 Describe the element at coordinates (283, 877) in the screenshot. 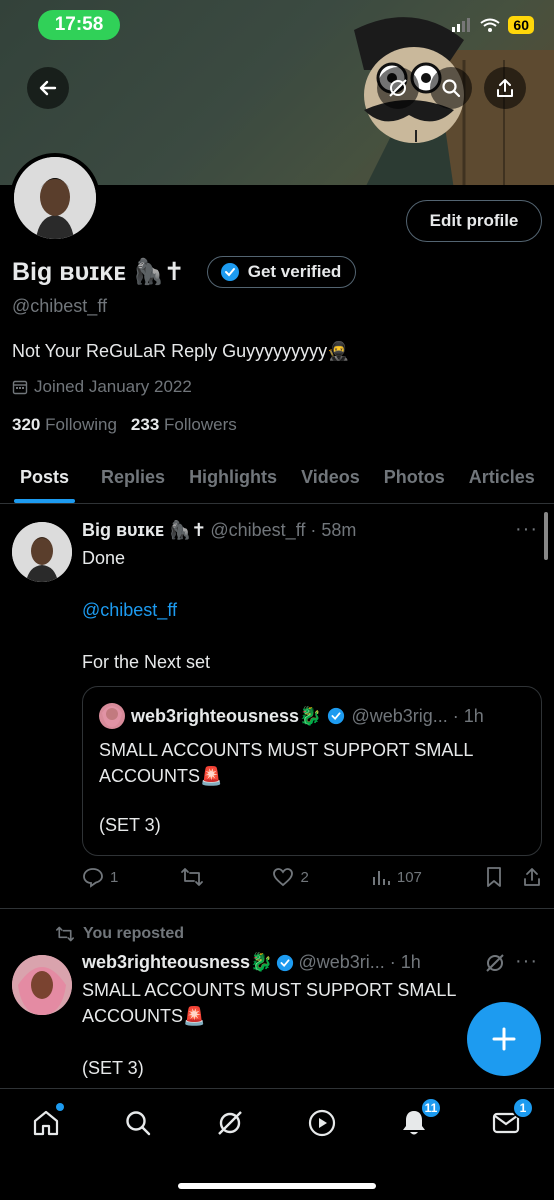

I see `heart-icon` at that location.